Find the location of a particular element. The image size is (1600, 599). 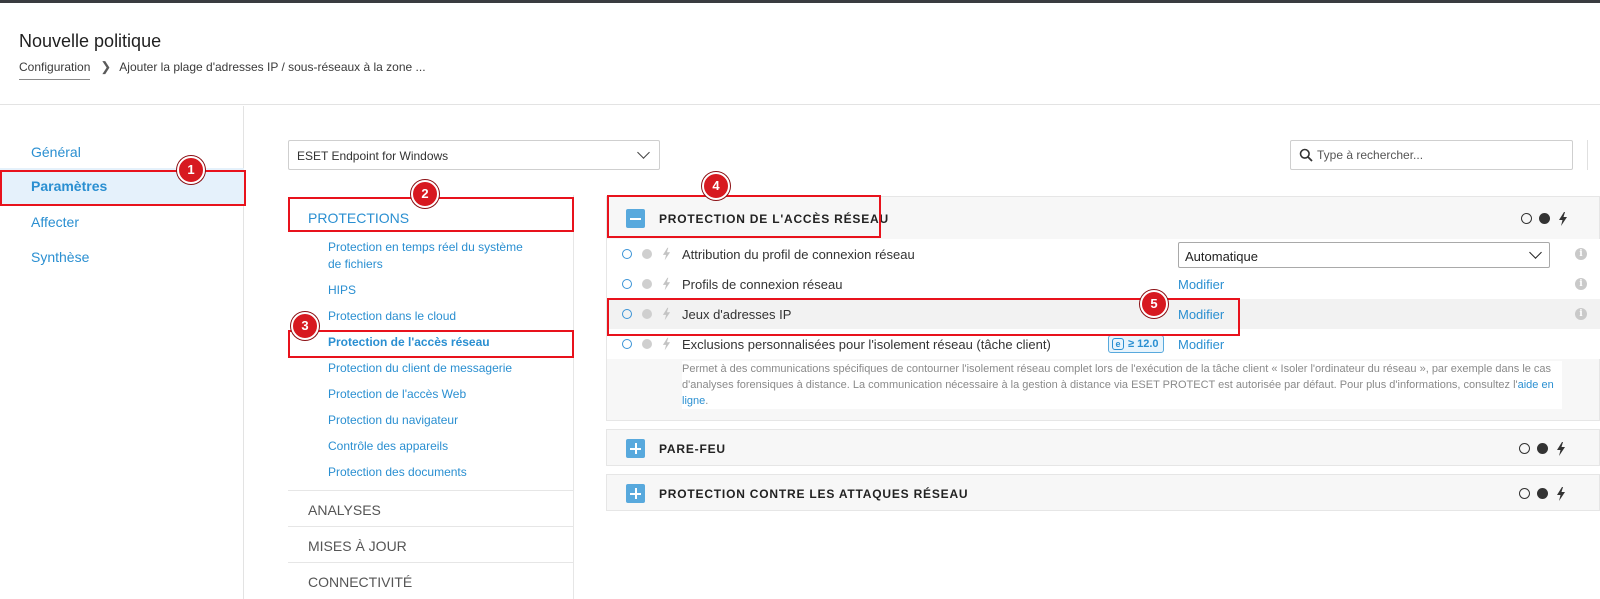

modify-profiles-link: Modifier is located at coordinates (1201, 284).